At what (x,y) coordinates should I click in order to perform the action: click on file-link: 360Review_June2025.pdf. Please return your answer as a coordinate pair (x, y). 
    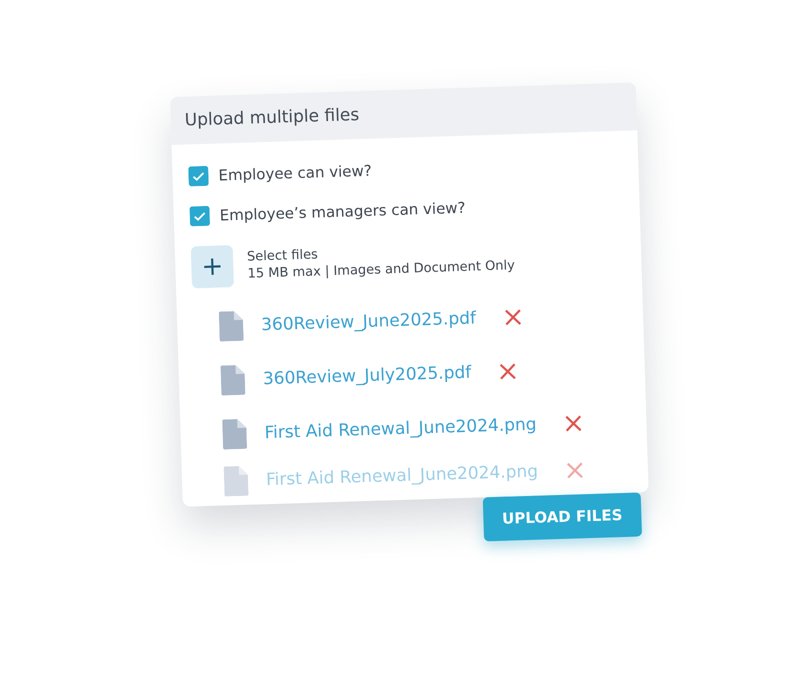
    Looking at the image, I should click on (368, 322).